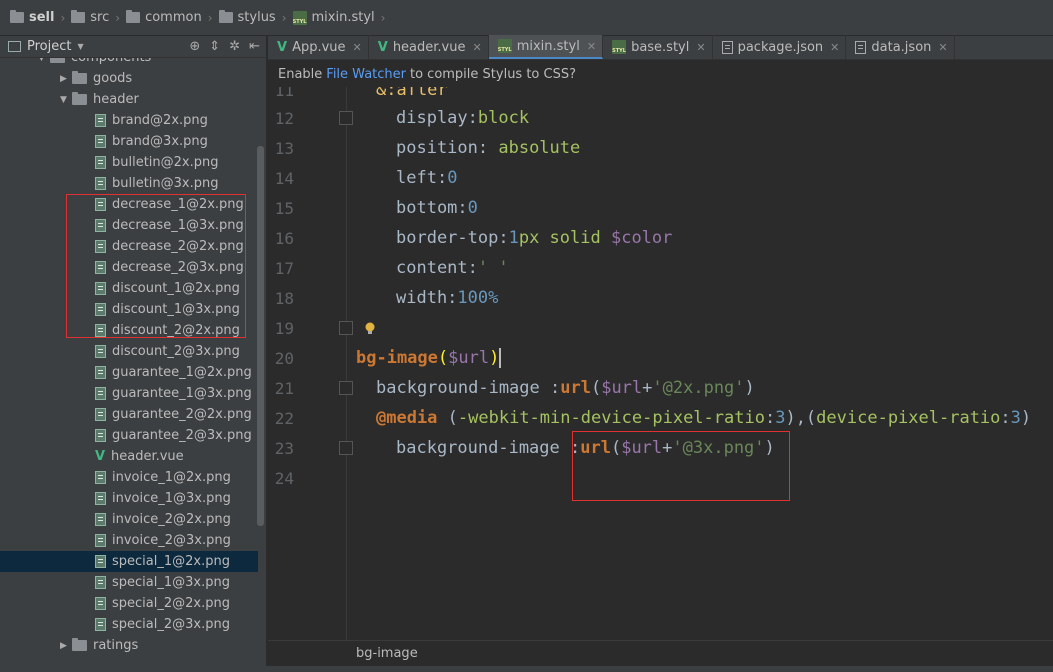  Describe the element at coordinates (182, 393) in the screenshot. I see `tree-item-label: guarantee_1@3x.png` at that location.